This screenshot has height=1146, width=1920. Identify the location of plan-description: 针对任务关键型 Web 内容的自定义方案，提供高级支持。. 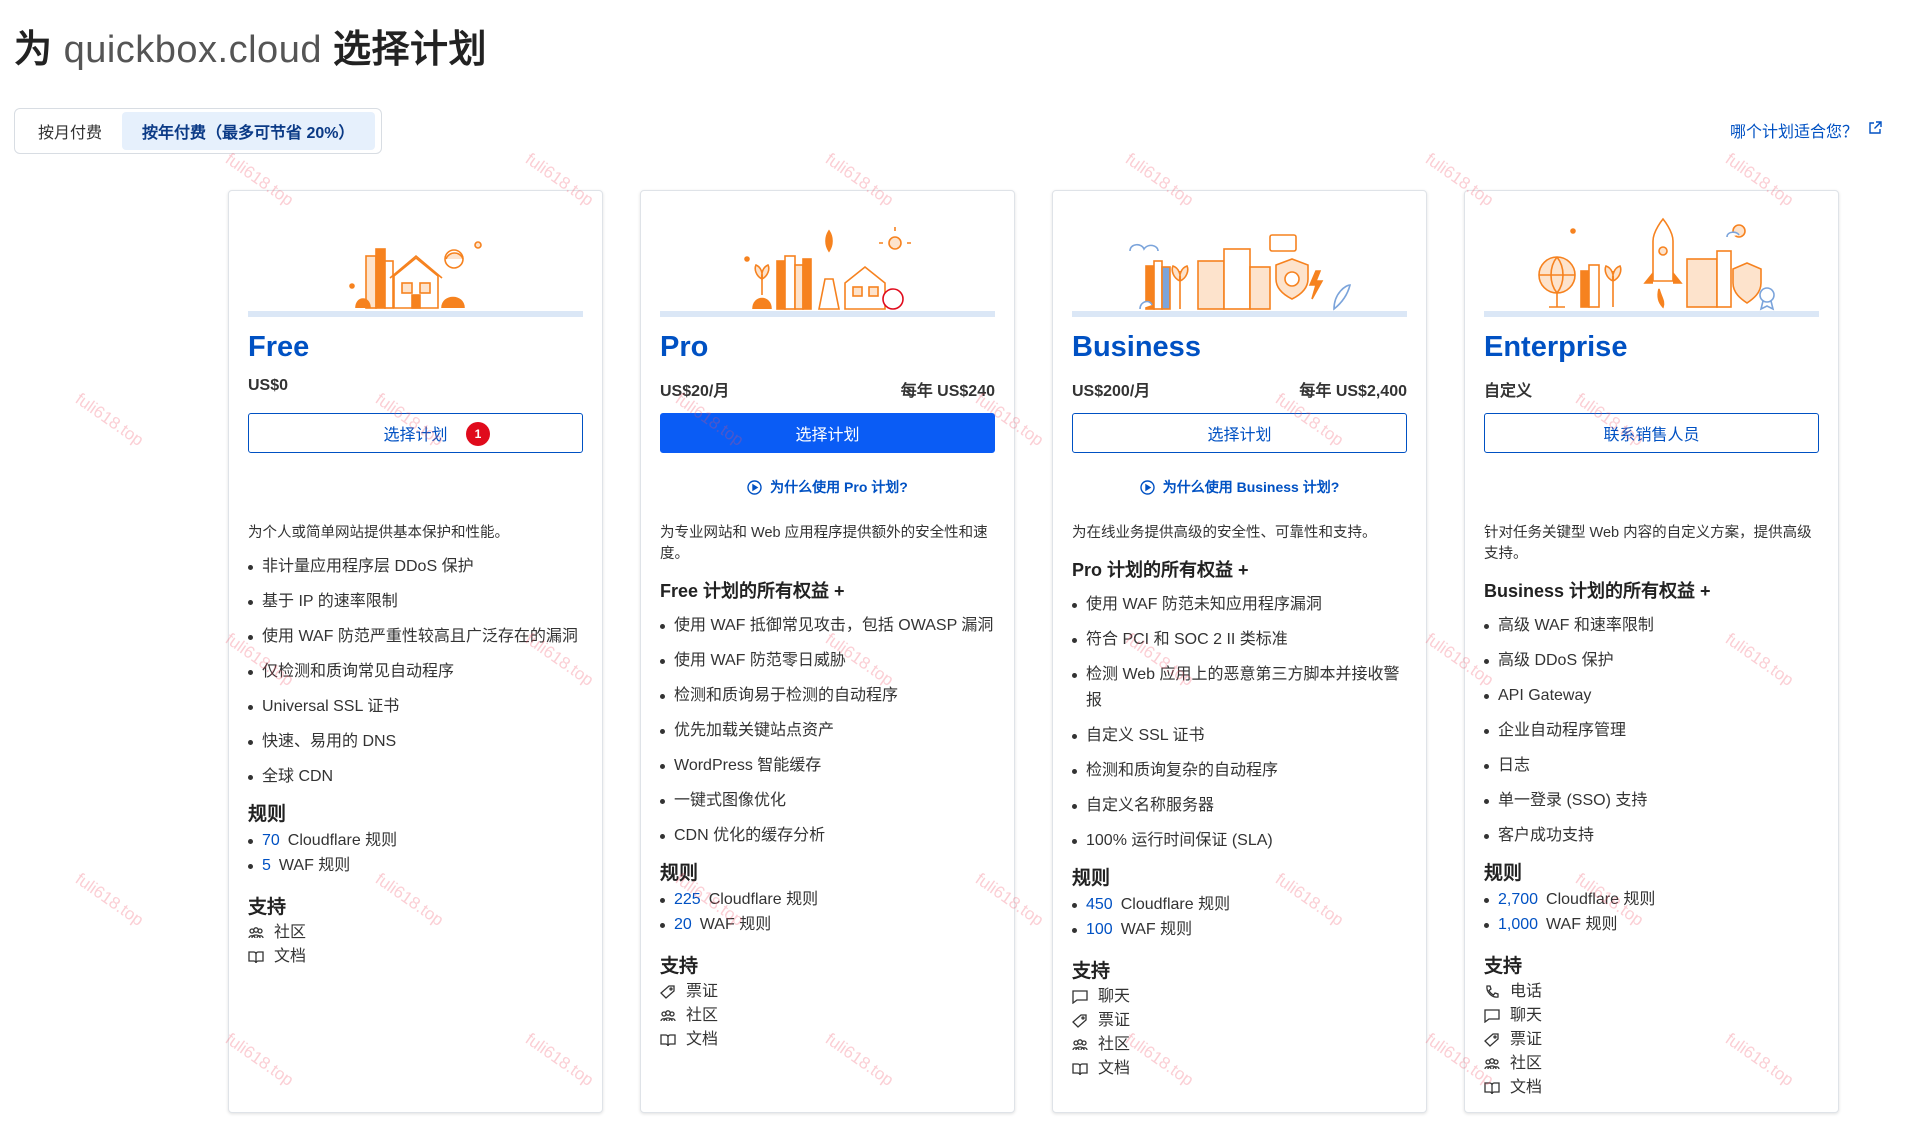
(1648, 543).